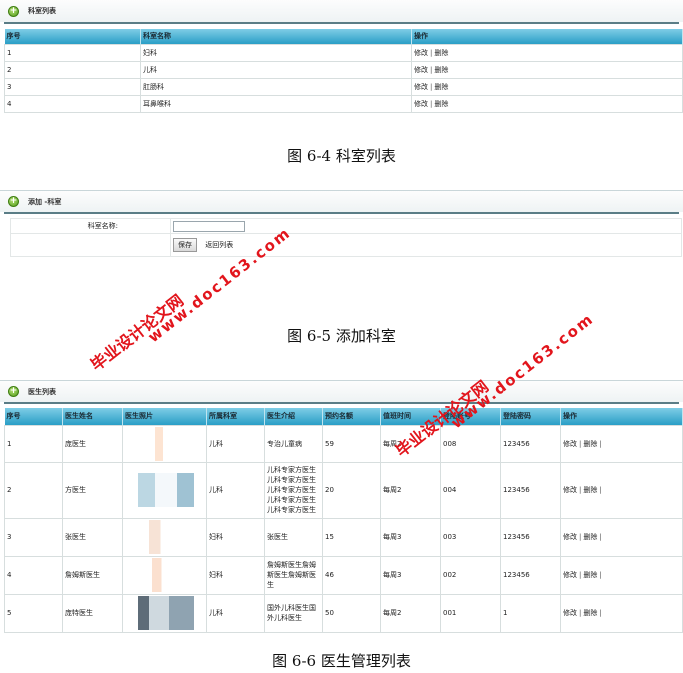 The image size is (683, 673). What do you see at coordinates (343, 537) in the screenshot?
I see `table-row: 3 张医生 妇科 张医生 15 每周3 003 123456 修改 | 删除 |` at bounding box center [343, 537].